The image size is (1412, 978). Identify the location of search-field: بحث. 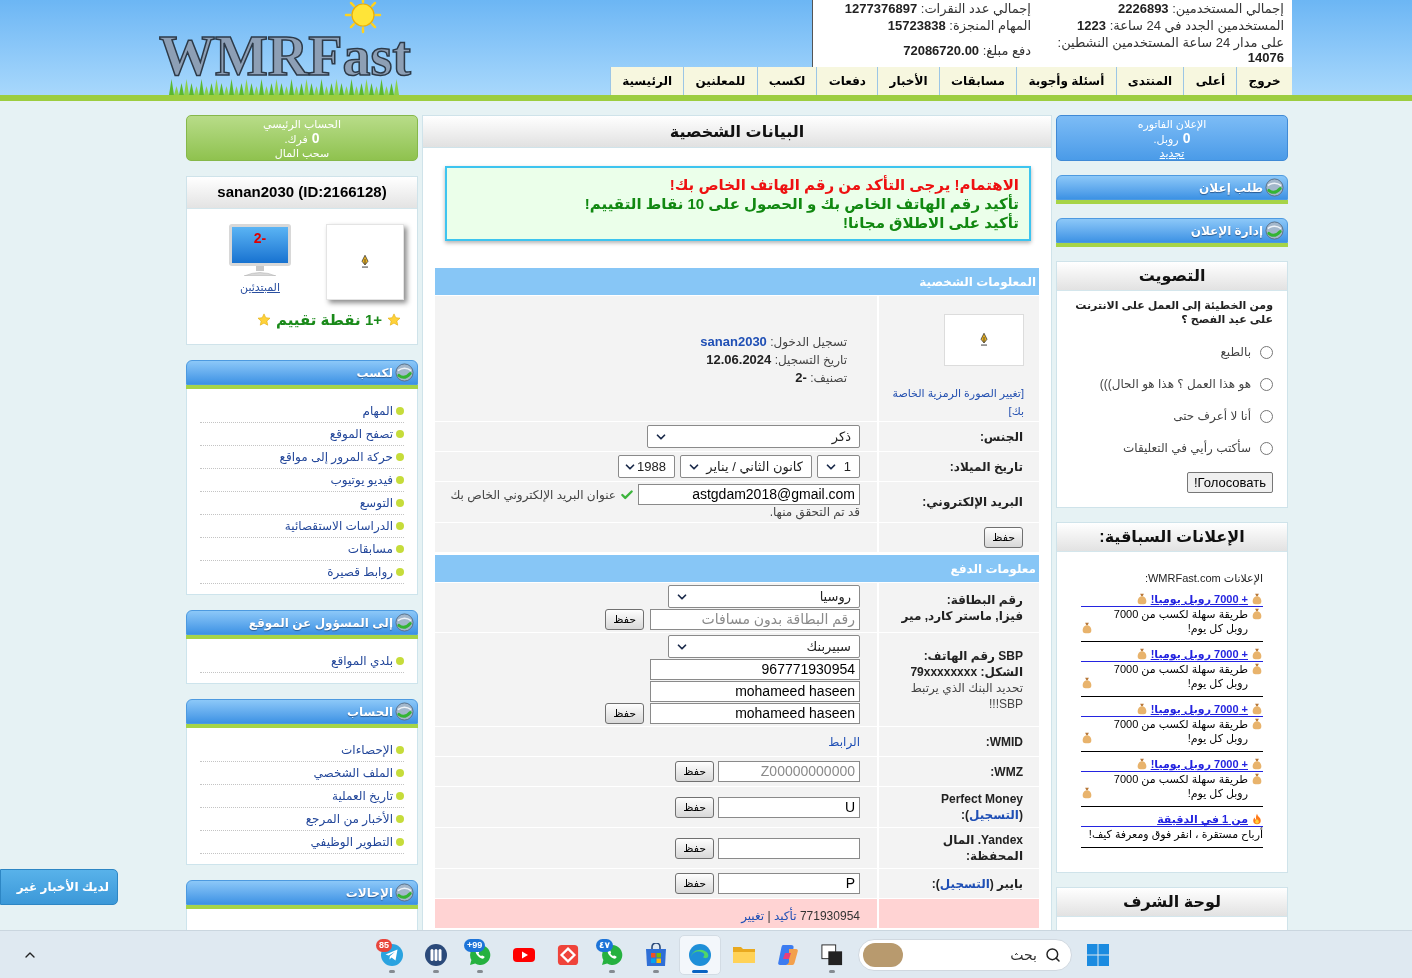
(965, 954).